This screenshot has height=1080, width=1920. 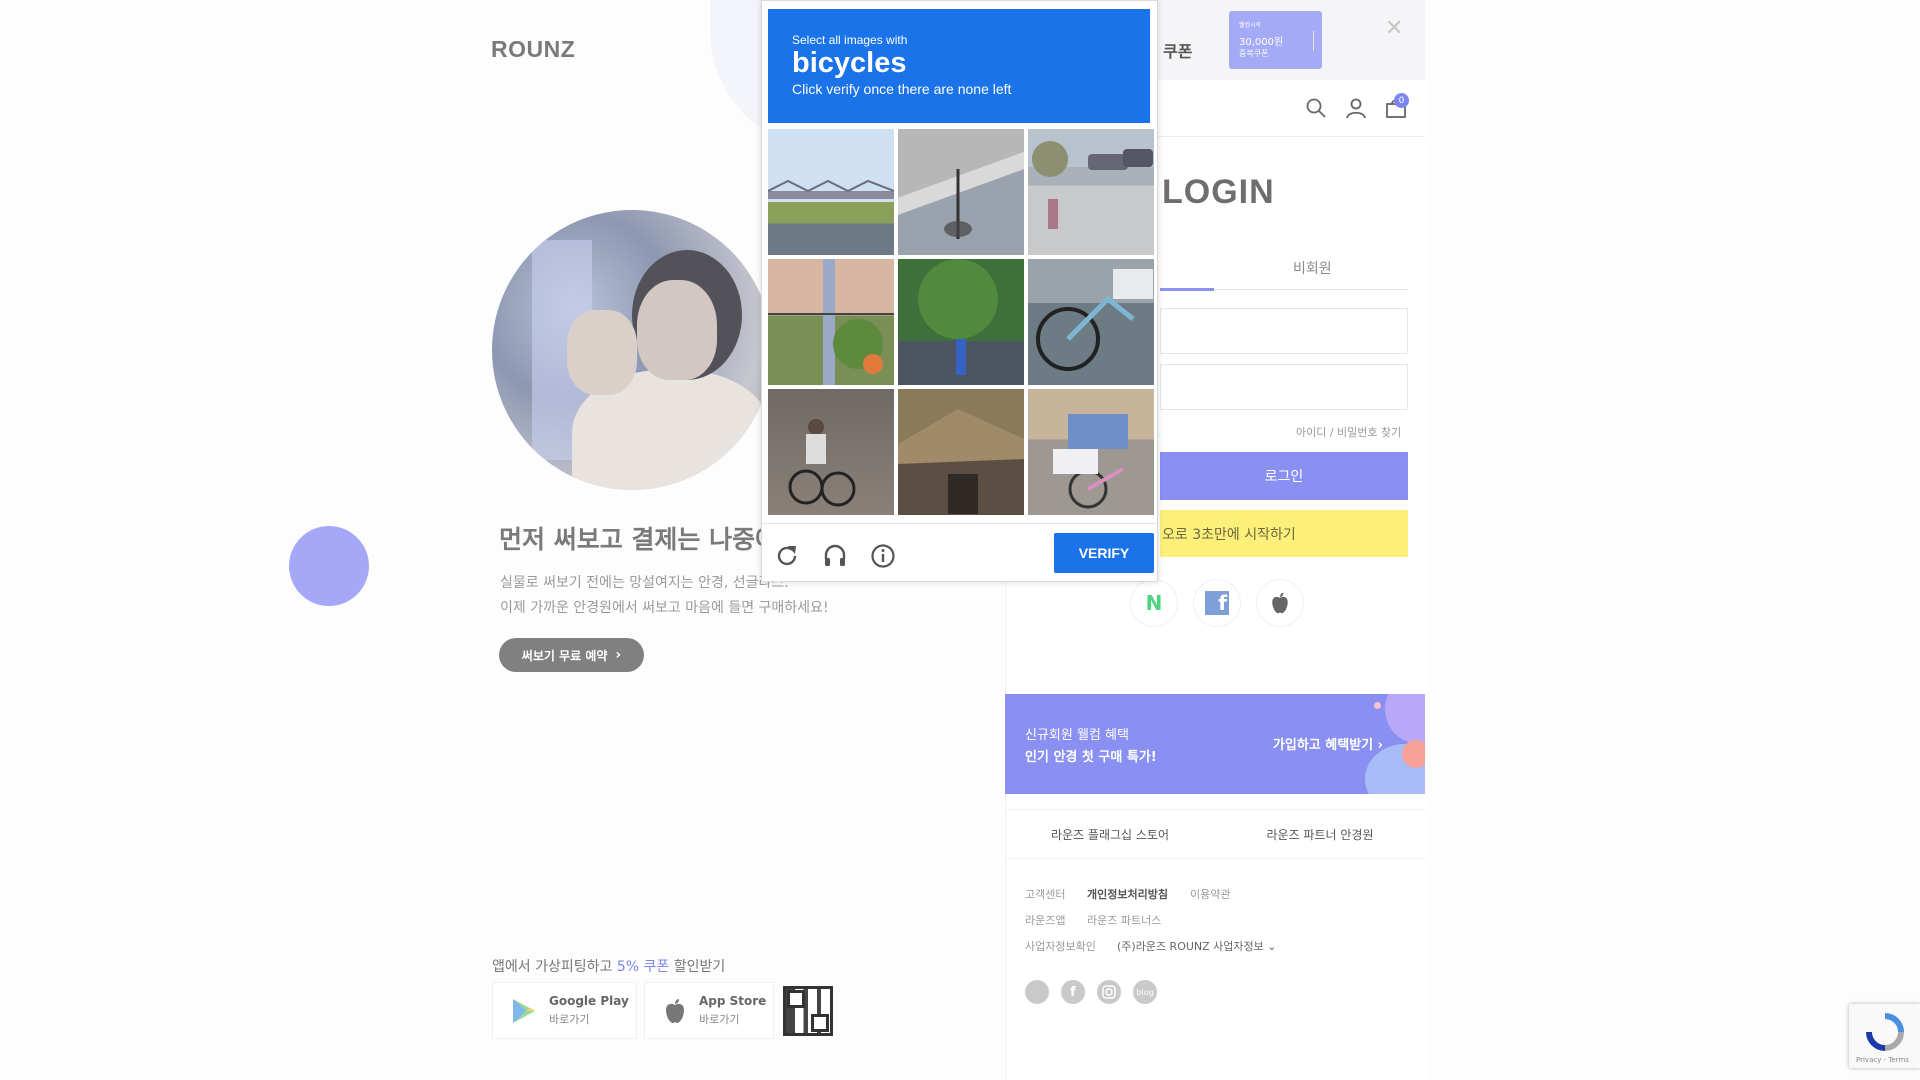 I want to click on blog-icon: blog, so click(x=1145, y=992).